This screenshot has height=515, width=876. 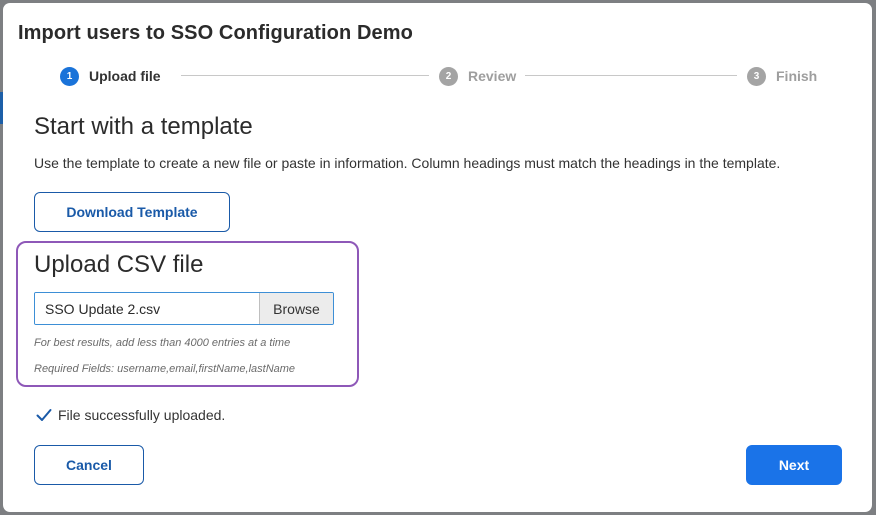 I want to click on step-label: Finish, so click(x=797, y=76).